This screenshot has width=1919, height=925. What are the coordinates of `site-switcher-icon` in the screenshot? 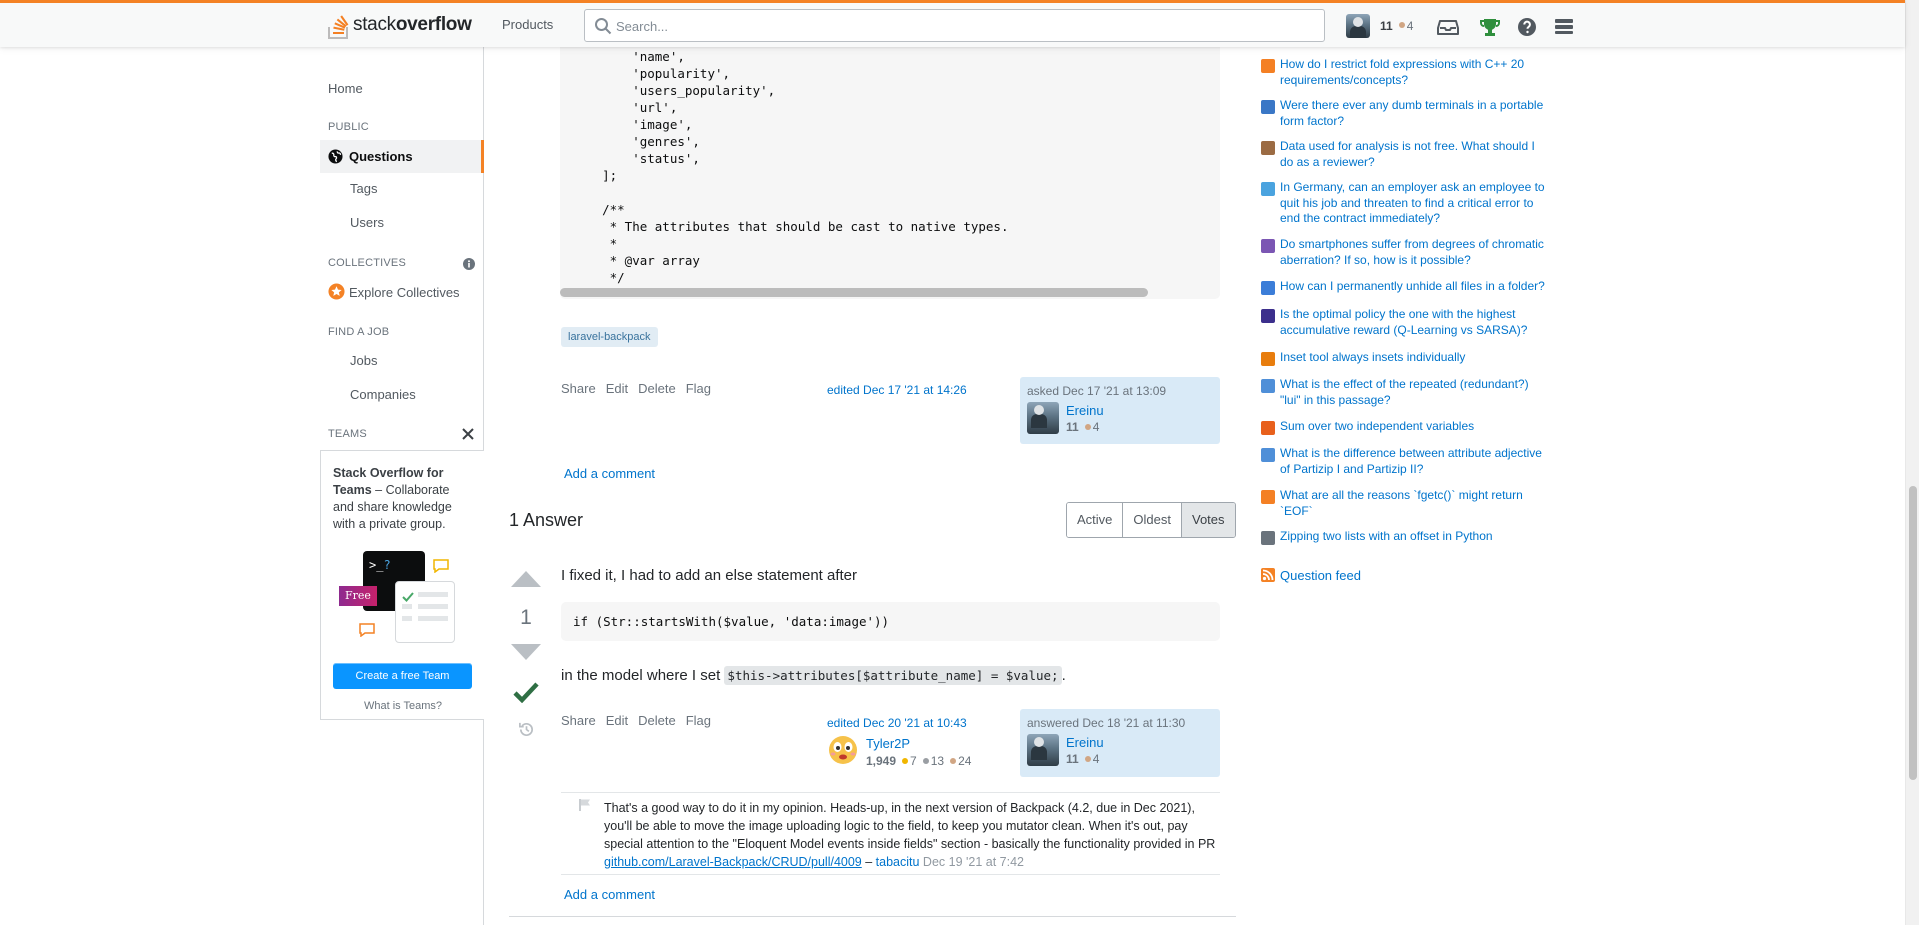 It's located at (1564, 27).